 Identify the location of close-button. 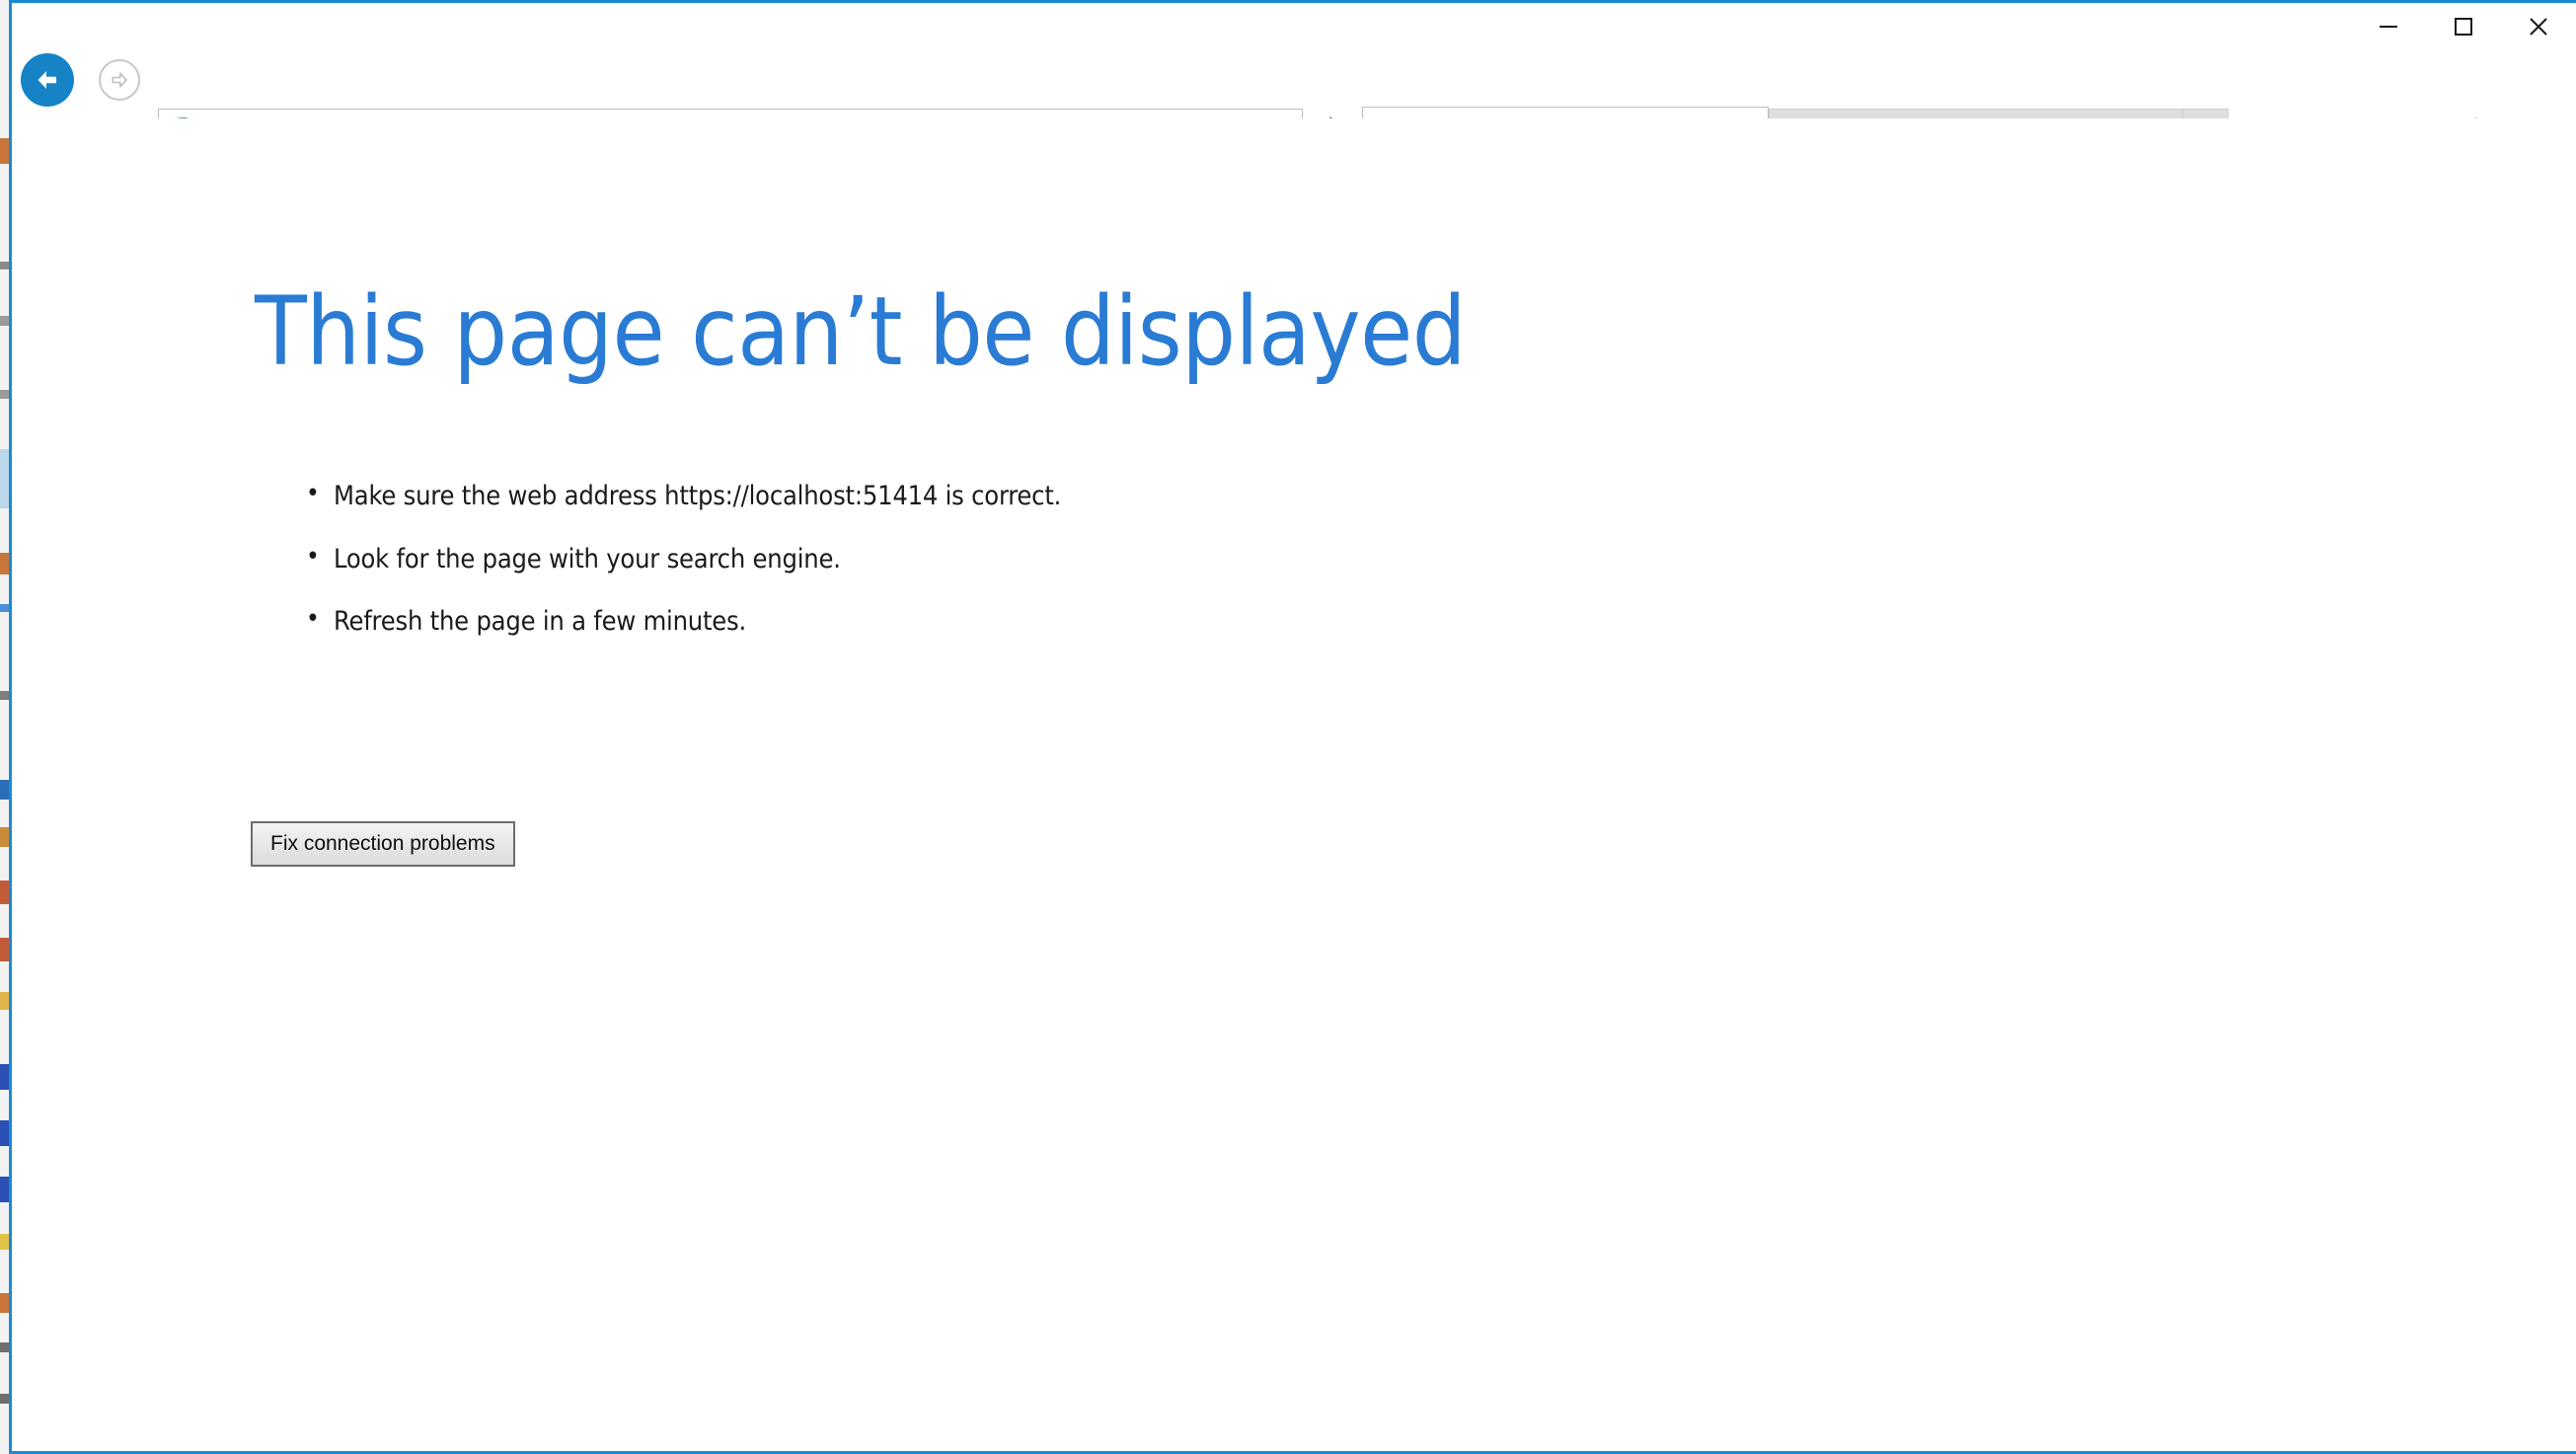
(2538, 26).